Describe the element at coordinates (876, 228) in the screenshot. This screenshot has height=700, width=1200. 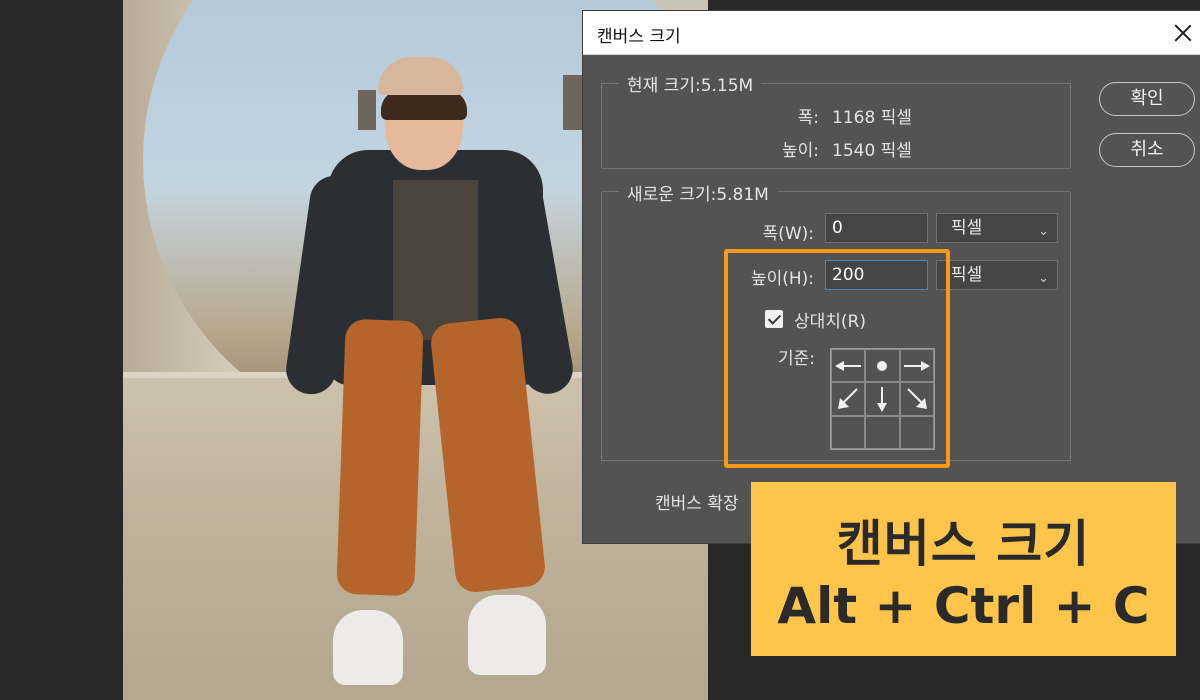
I see `new-width-input: 0` at that location.